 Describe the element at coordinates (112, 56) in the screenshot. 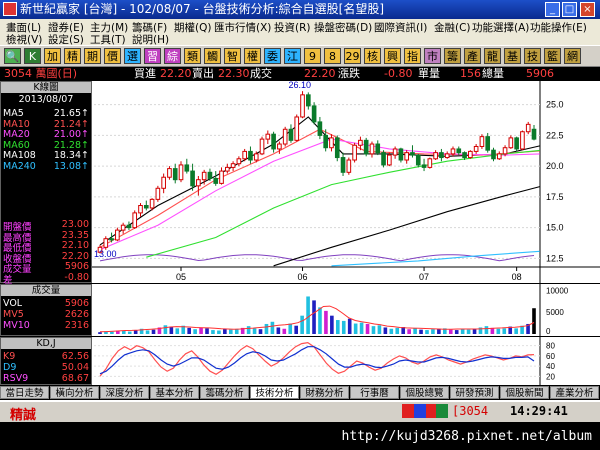

I see `toolbar-button: 價` at that location.